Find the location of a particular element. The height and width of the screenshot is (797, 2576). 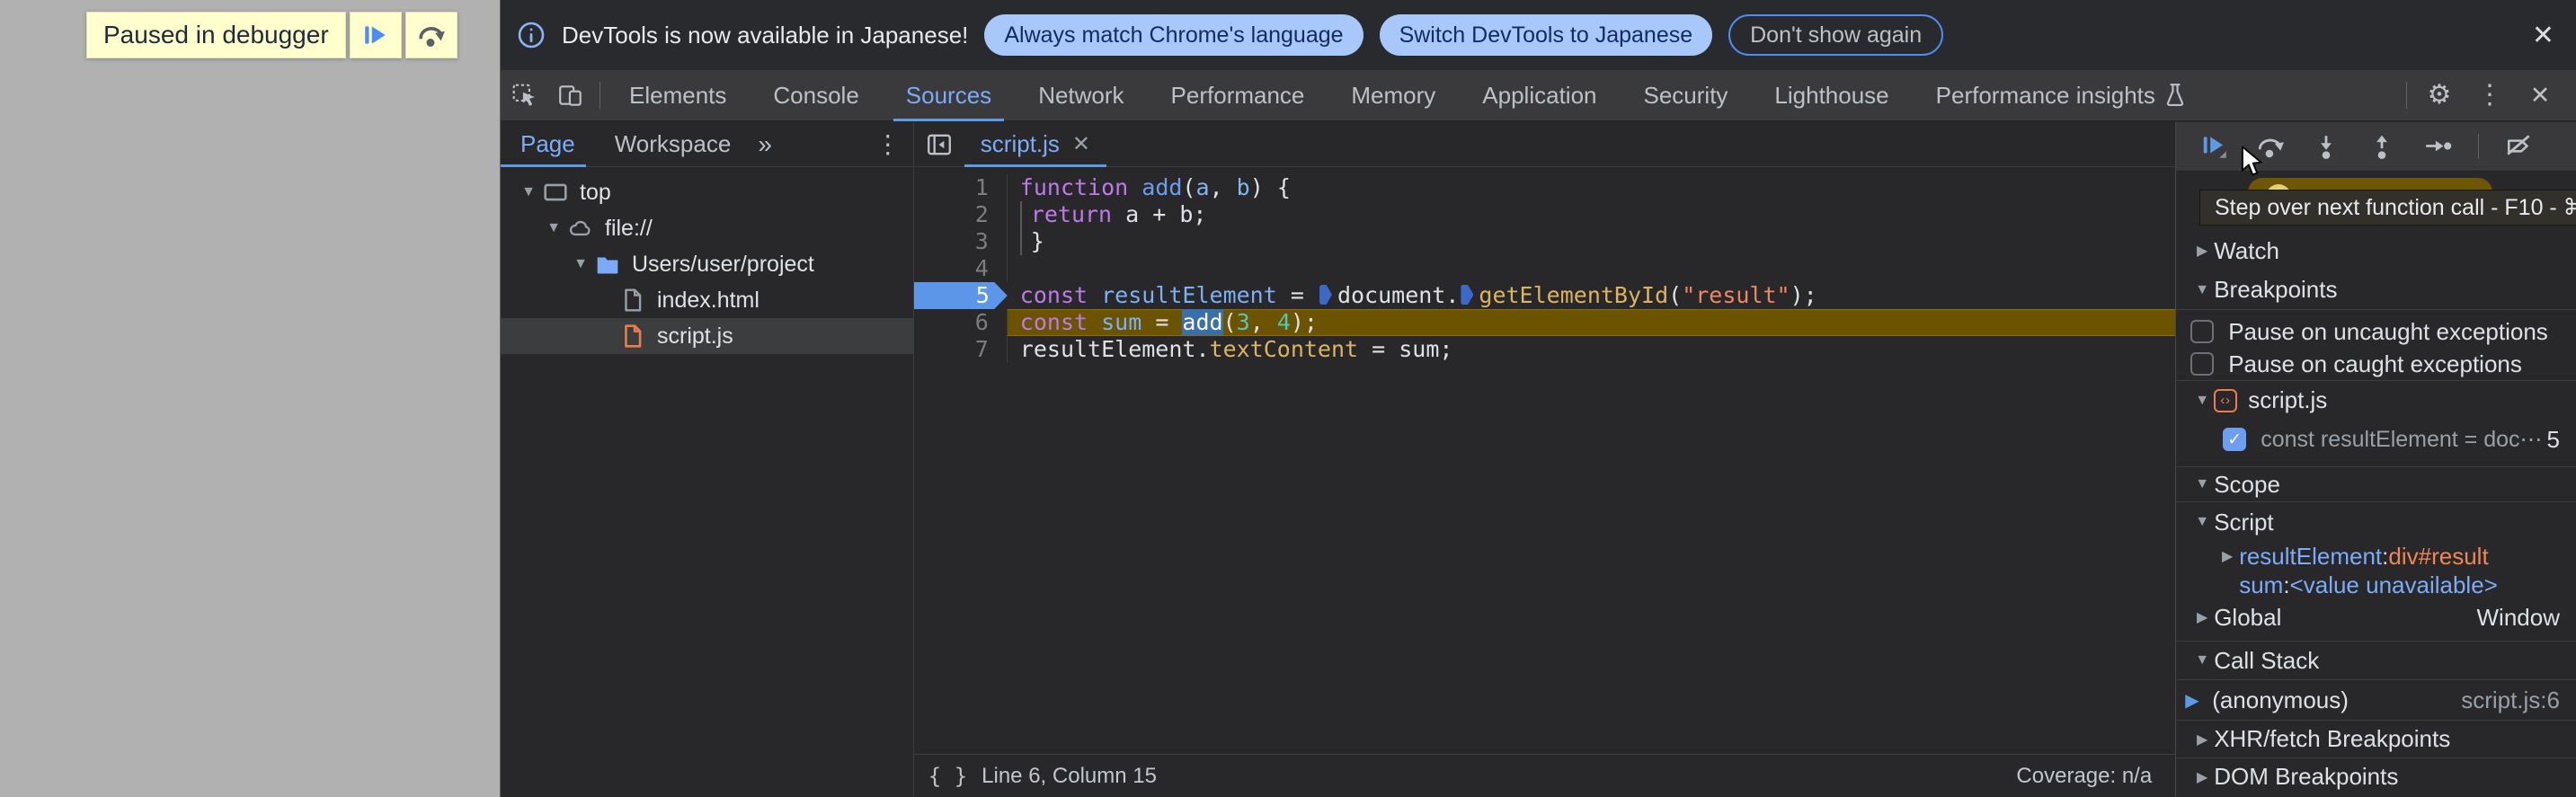

line-number: 1 is located at coordinates (961, 187).